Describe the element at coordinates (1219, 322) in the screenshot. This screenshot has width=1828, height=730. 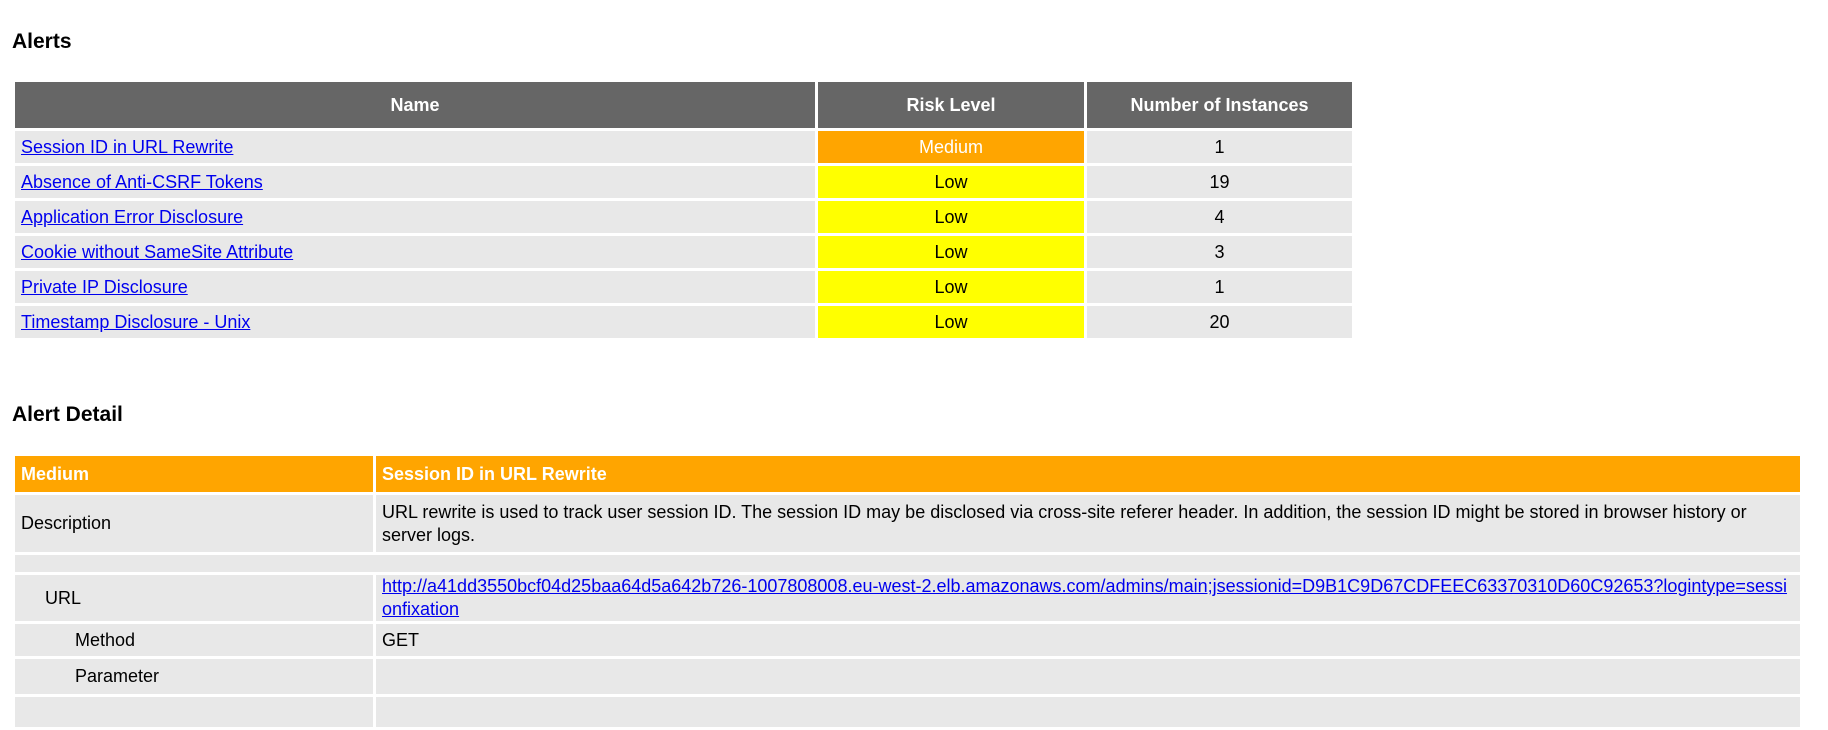
I see `instance-count: 20` at that location.